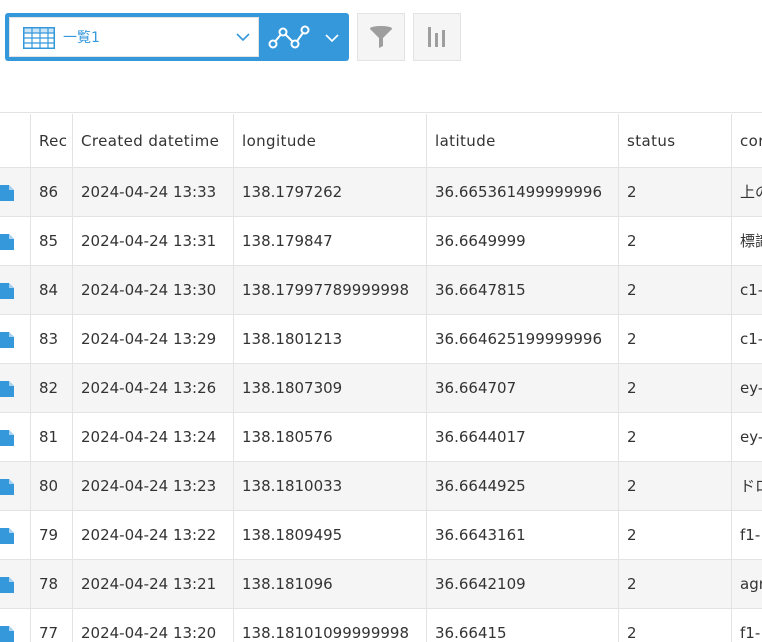 This screenshot has height=642, width=762. What do you see at coordinates (134, 37) in the screenshot?
I see `view-select-dropdown: 一覧1` at bounding box center [134, 37].